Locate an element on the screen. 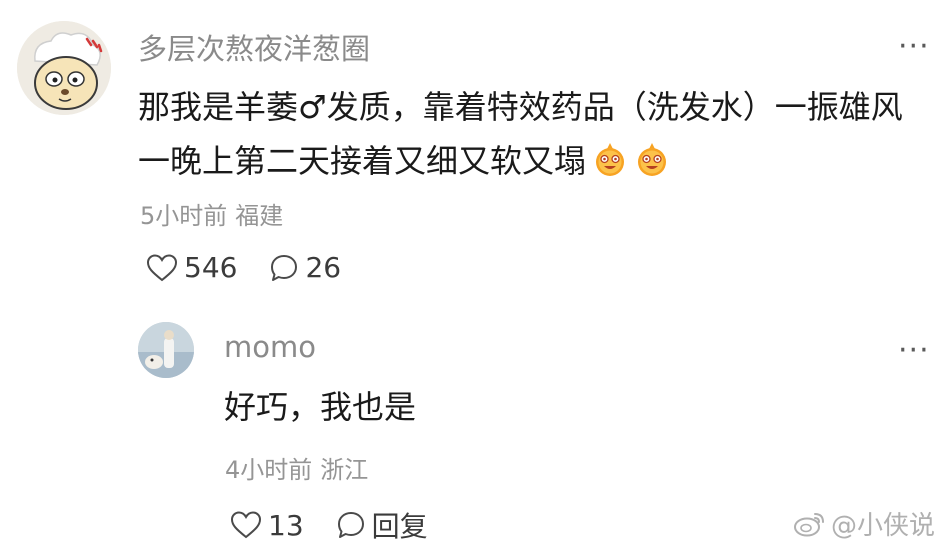  reply-label: 回复 is located at coordinates (399, 526).